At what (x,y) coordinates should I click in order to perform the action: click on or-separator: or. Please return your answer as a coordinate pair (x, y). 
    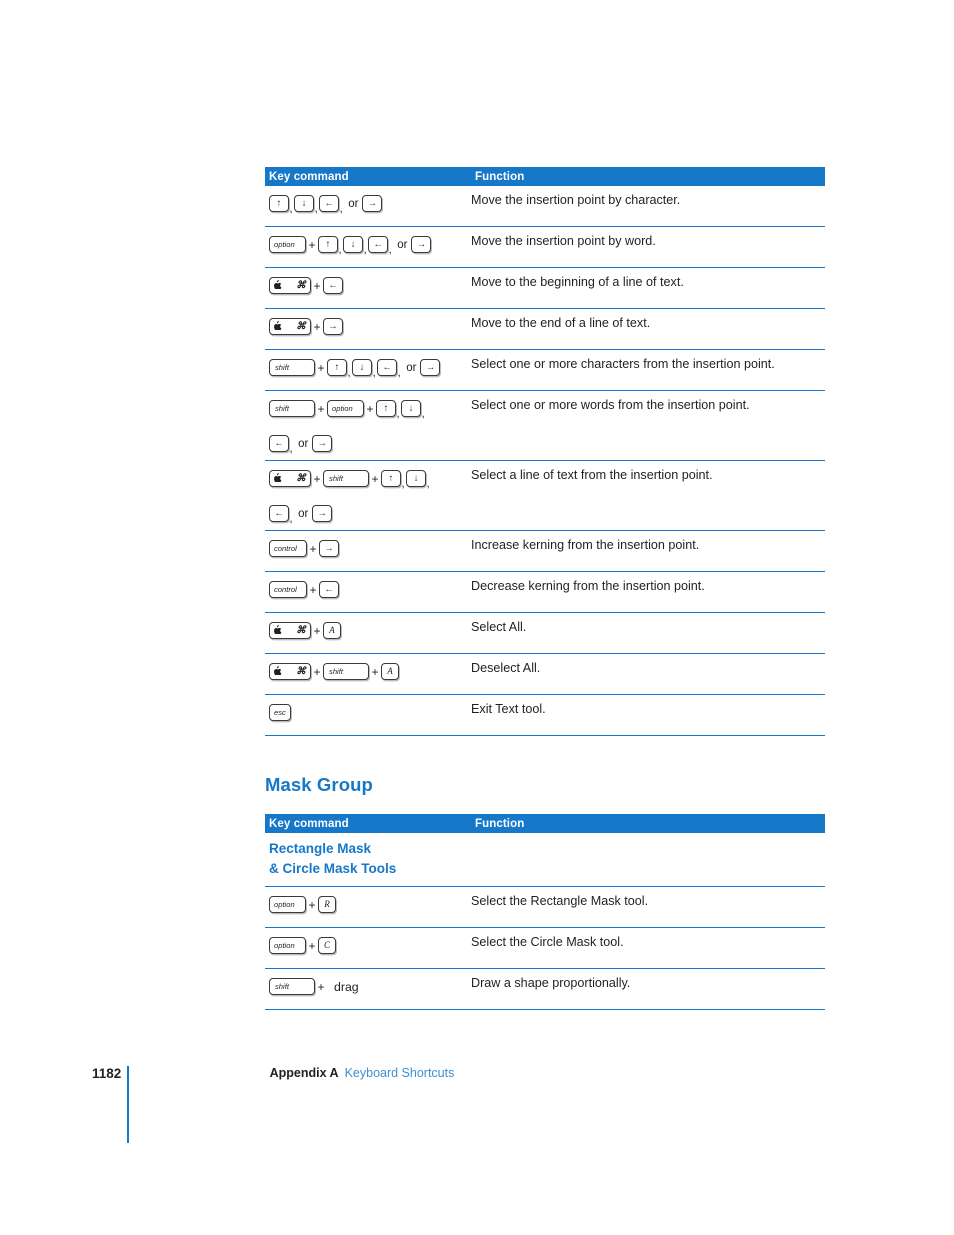
    Looking at the image, I should click on (353, 203).